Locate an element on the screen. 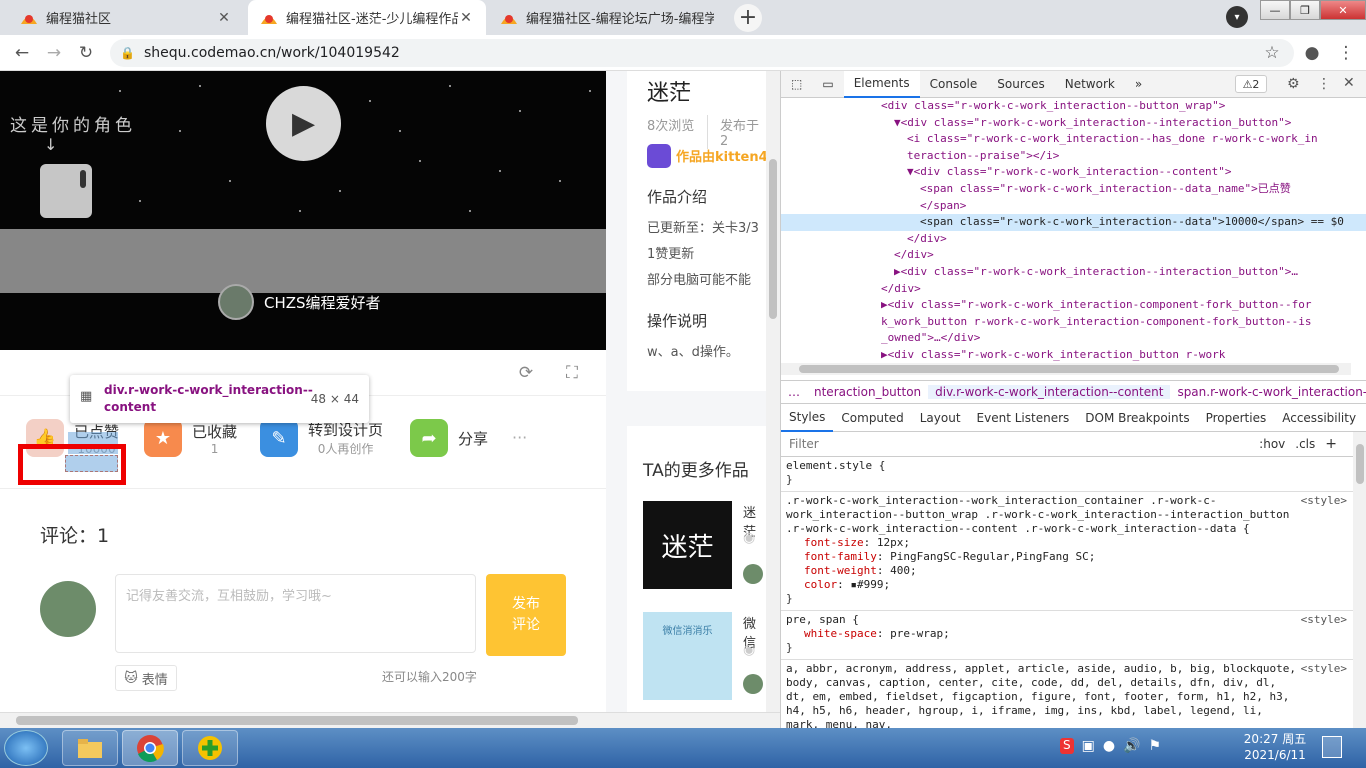  maximize-button: ❐ is located at coordinates (1305, 10).